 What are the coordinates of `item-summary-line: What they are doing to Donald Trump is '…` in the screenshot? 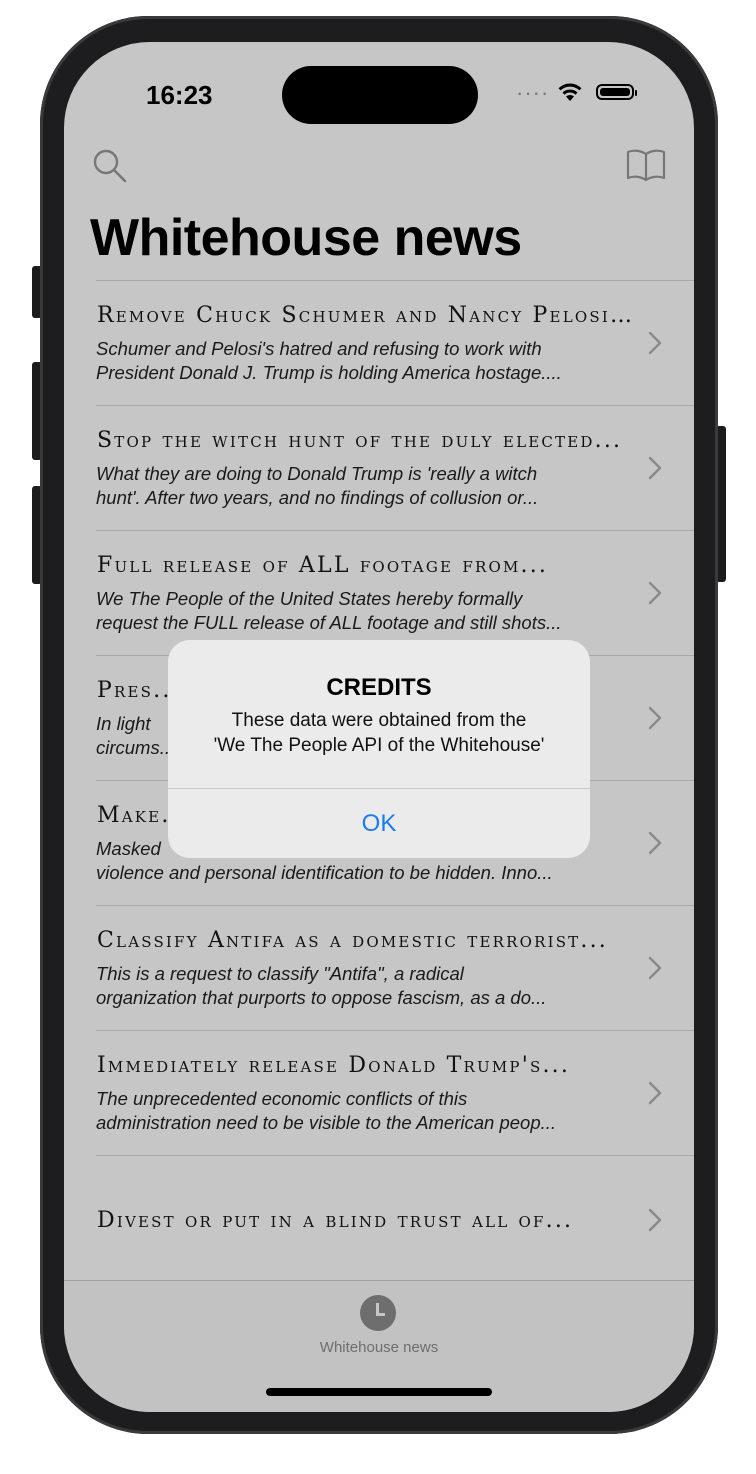 It's located at (317, 473).